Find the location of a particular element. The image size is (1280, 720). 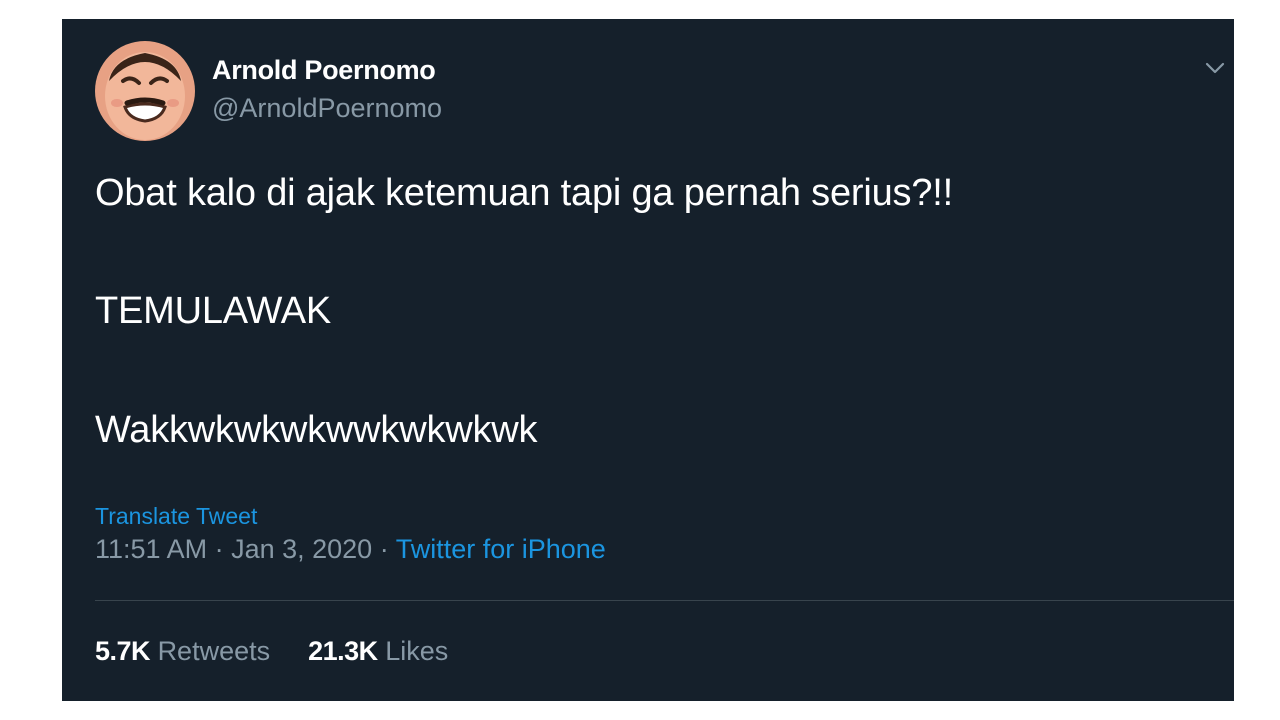

avatar-image is located at coordinates (145, 91).